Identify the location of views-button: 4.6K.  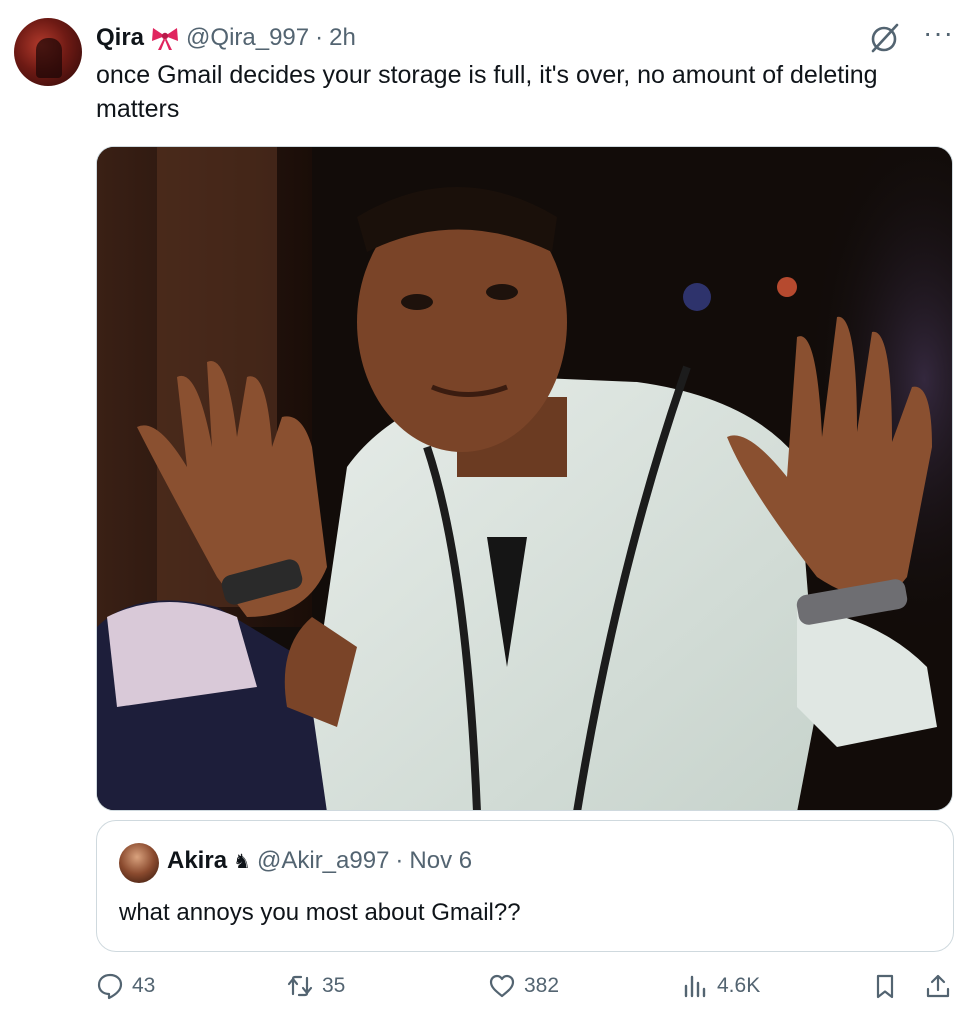
(720, 986).